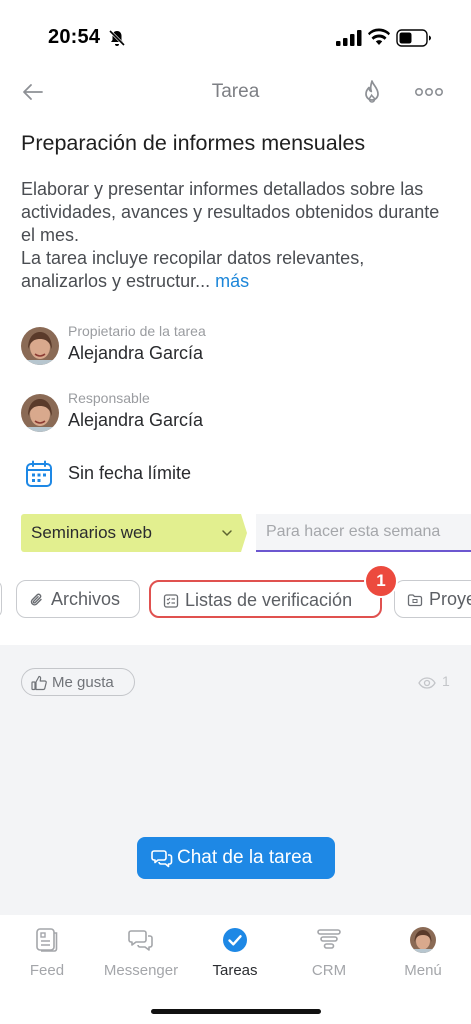 Image resolution: width=471 pixels, height=1024 pixels. What do you see at coordinates (47, 955) in the screenshot?
I see `nav-feed: Feed` at bounding box center [47, 955].